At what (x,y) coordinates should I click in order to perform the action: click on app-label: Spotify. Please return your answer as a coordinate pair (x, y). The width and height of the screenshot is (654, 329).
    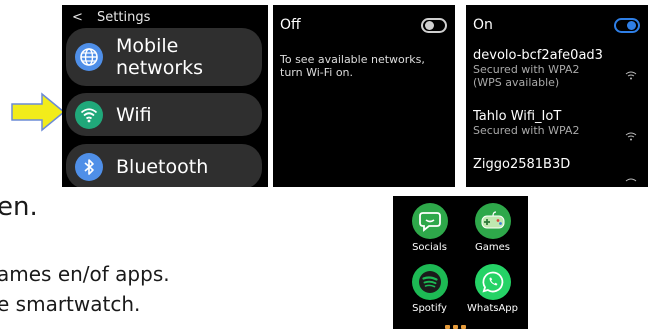
    Looking at the image, I should click on (429, 308).